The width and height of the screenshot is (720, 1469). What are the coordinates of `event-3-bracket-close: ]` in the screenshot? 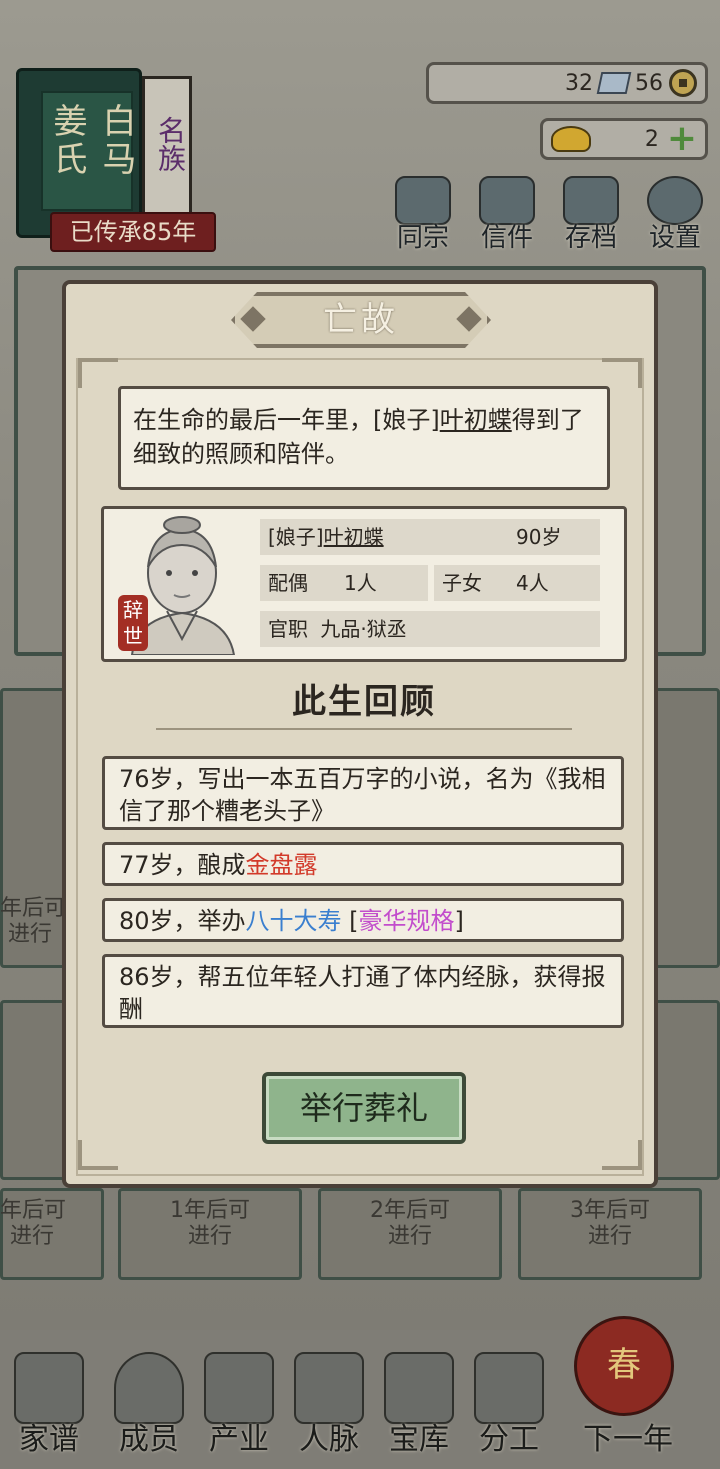 It's located at (459, 921).